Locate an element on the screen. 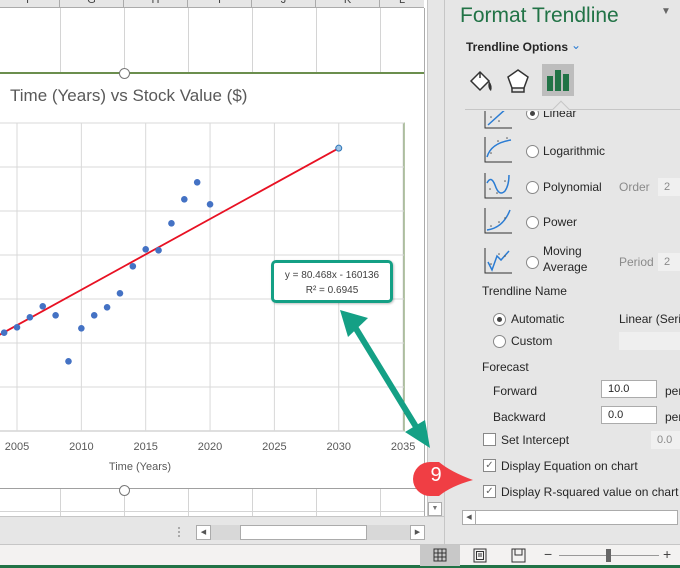  moving-average-trend-icon is located at coordinates (498, 261).